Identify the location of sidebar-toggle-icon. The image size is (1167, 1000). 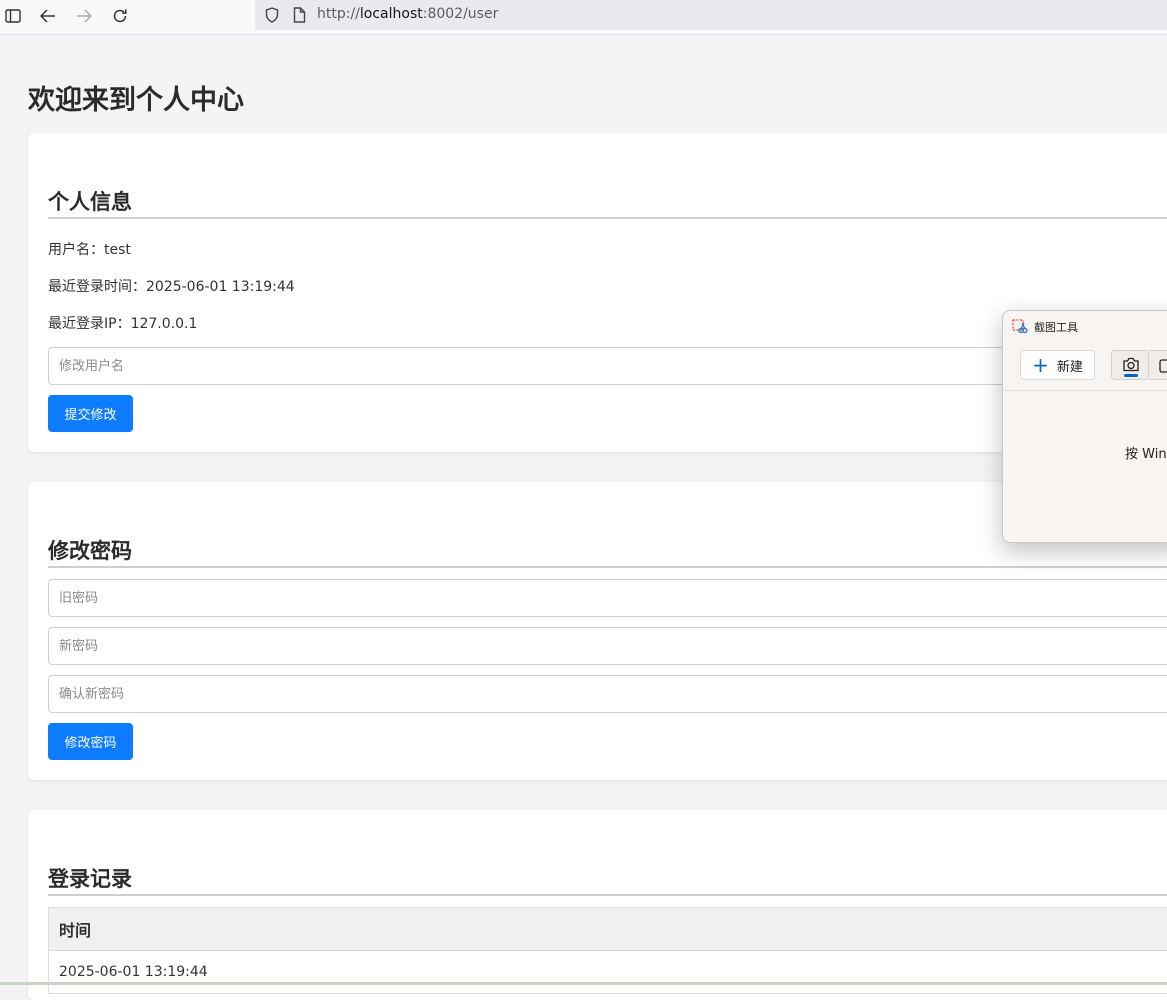
(13, 16).